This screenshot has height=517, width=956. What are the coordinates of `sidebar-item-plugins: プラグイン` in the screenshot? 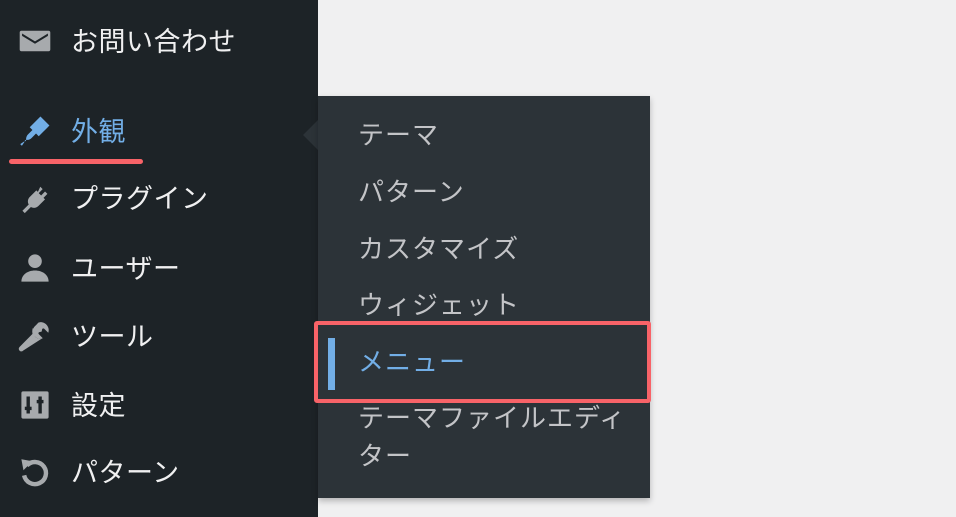 It's located at (159, 198).